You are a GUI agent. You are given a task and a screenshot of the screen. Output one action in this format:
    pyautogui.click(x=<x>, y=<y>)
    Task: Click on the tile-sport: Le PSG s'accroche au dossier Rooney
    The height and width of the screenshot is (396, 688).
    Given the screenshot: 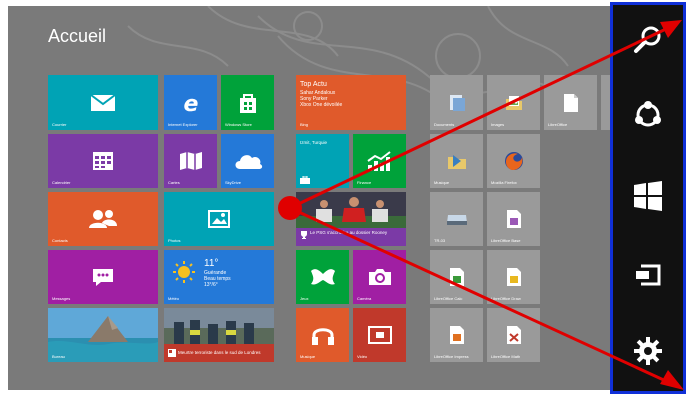 What is the action you would take?
    pyautogui.click(x=351, y=219)
    